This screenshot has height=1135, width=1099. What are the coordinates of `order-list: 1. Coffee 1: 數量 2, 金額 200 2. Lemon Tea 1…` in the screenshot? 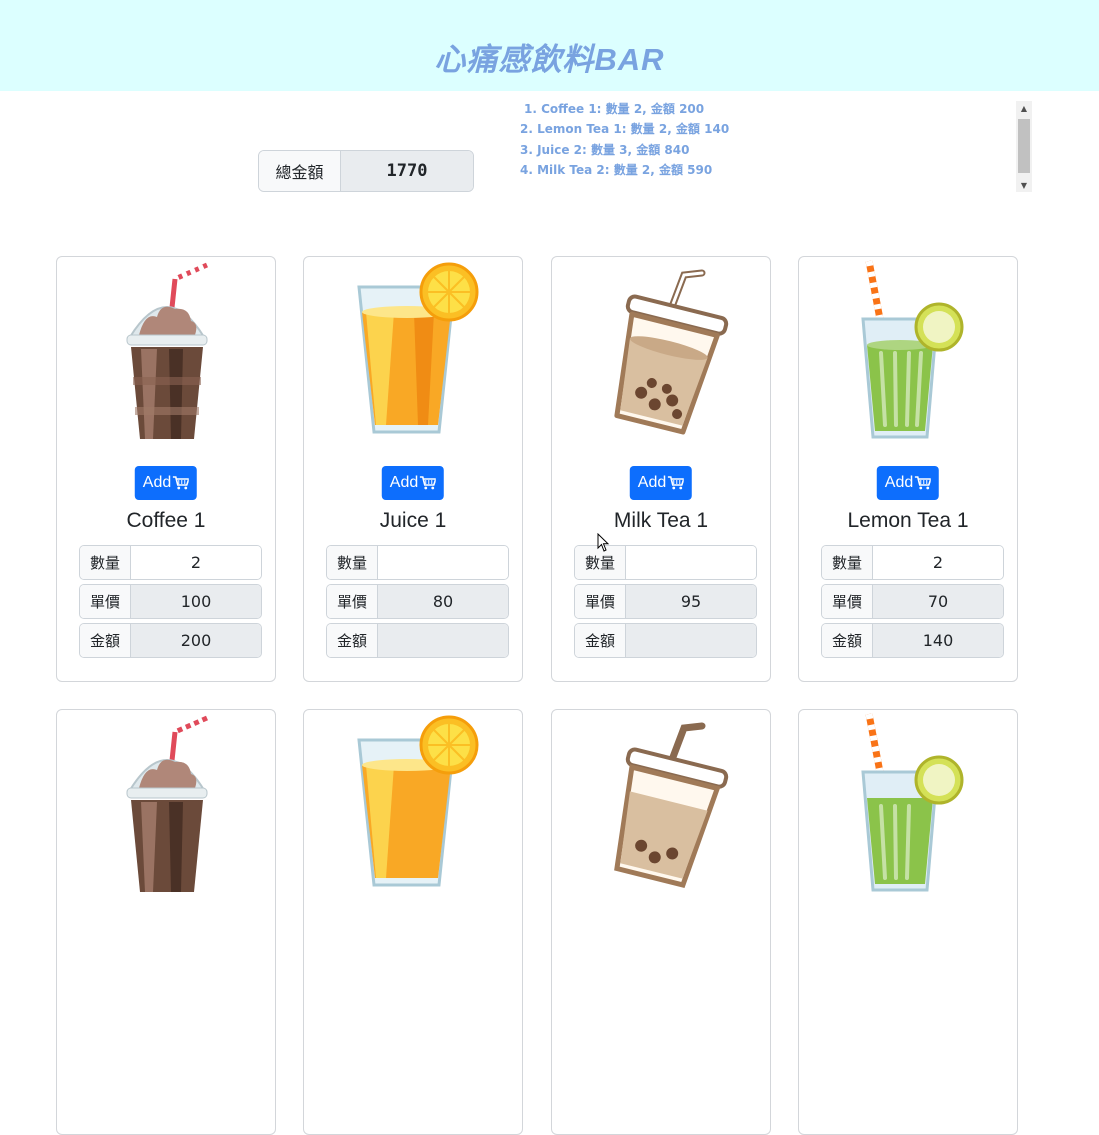 It's located at (764, 146).